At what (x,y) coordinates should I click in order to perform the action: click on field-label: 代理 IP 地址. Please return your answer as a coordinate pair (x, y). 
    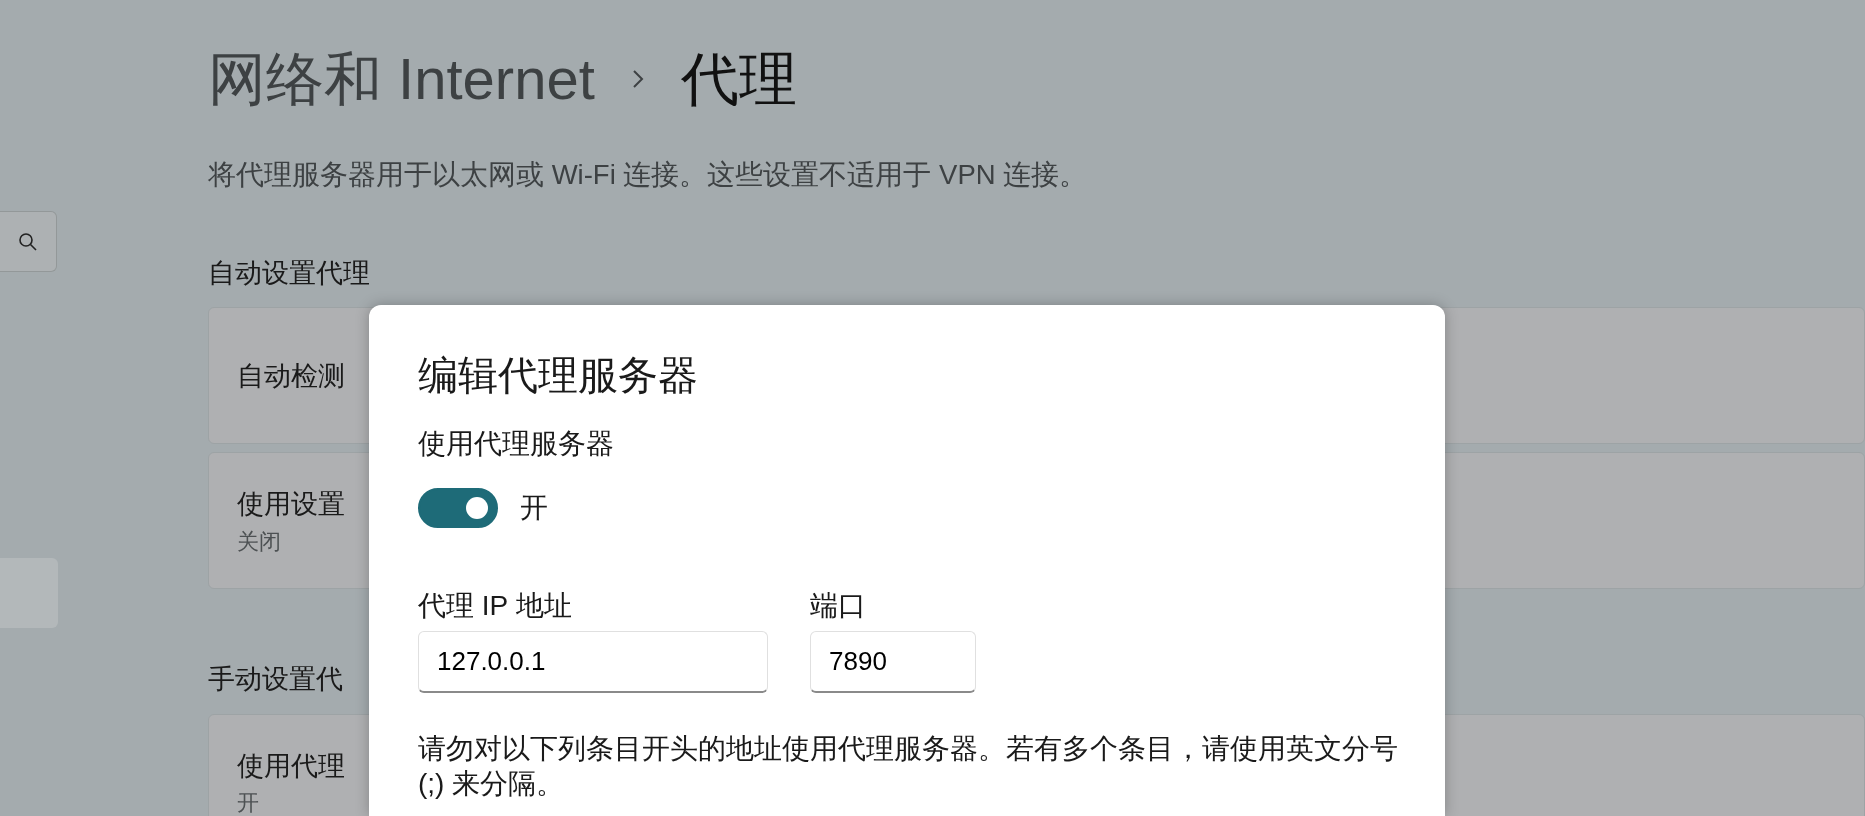
    Looking at the image, I should click on (495, 606).